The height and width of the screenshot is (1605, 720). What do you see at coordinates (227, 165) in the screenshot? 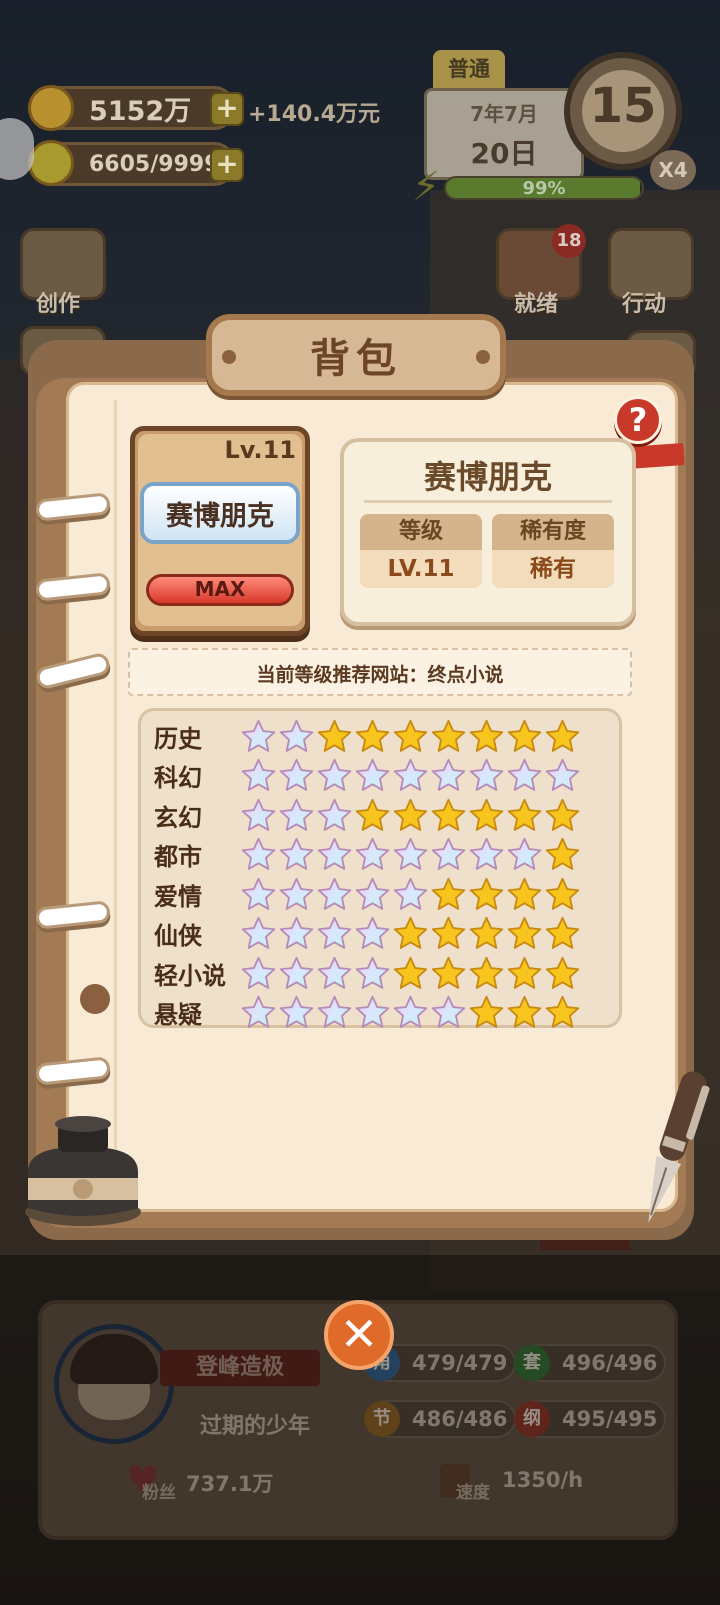
I see `inspiration-add-button: +` at bounding box center [227, 165].